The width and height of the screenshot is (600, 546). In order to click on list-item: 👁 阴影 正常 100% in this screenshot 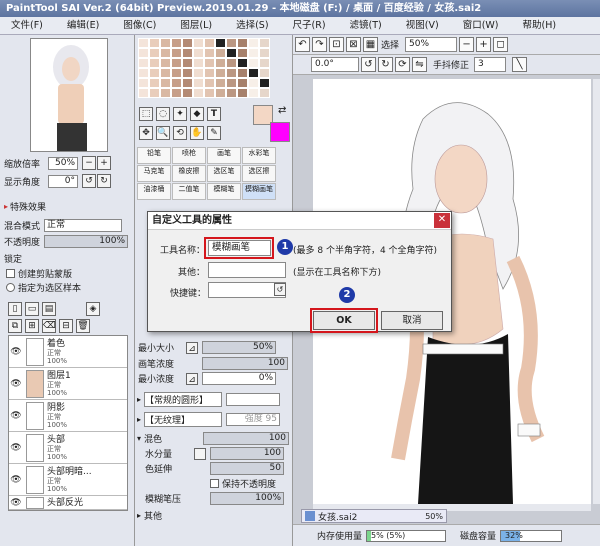, I will do `click(68, 416)`.